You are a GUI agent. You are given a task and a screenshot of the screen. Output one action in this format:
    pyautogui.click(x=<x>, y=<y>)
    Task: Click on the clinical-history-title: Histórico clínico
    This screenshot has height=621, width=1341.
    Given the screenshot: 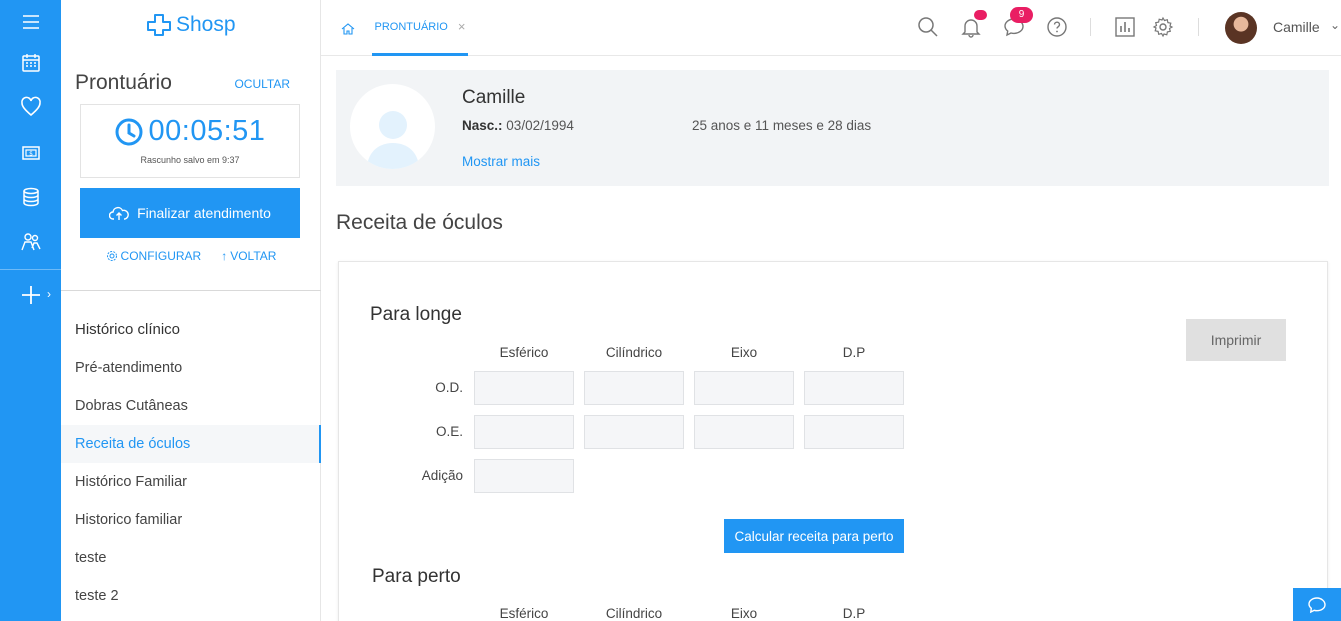 What is the action you would take?
    pyautogui.click(x=128, y=329)
    